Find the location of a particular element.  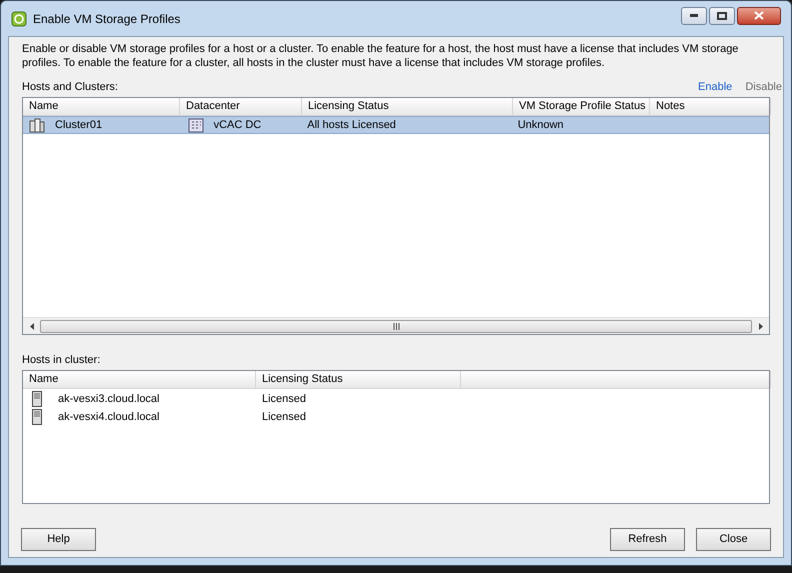

grip-icon is located at coordinates (396, 326).